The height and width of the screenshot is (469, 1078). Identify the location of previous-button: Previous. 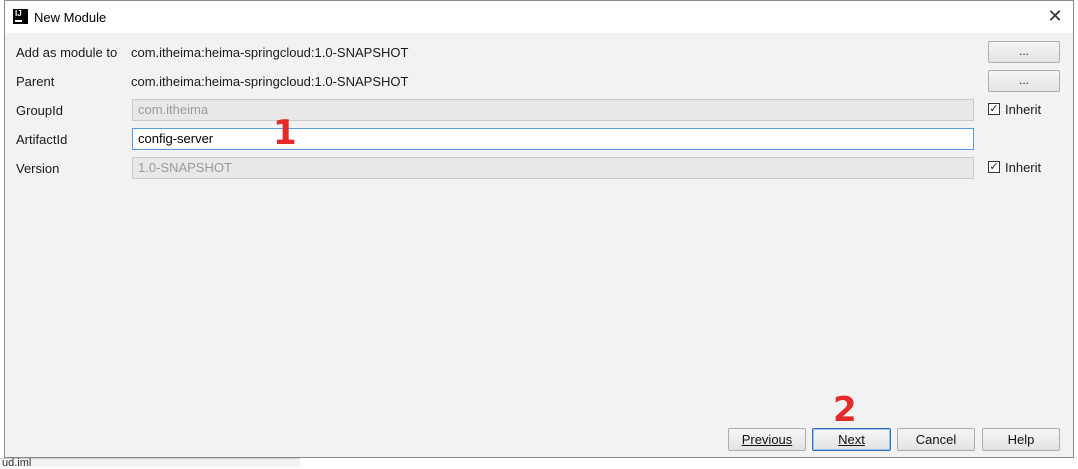
(767, 439).